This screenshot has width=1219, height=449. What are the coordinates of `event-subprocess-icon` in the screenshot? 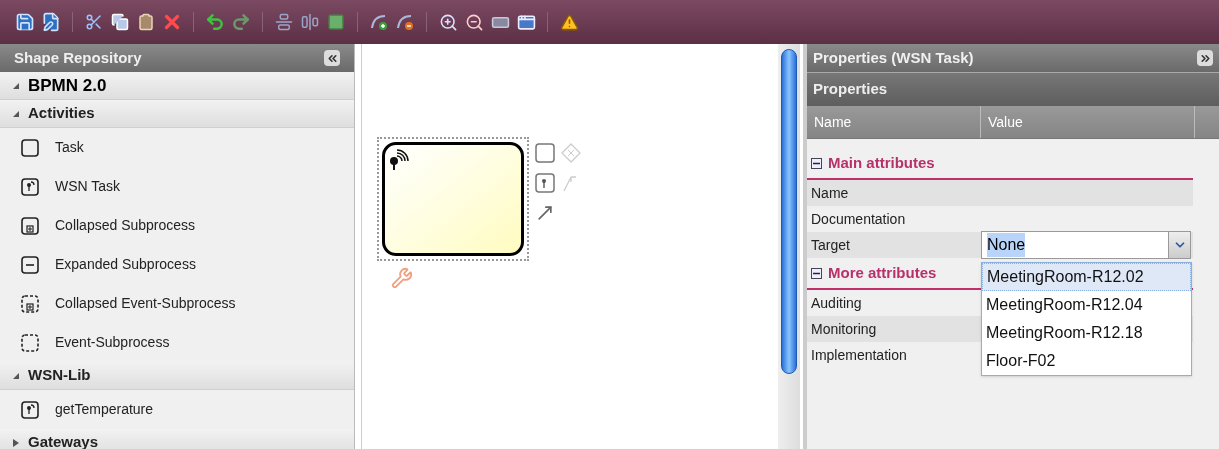 It's located at (30, 342).